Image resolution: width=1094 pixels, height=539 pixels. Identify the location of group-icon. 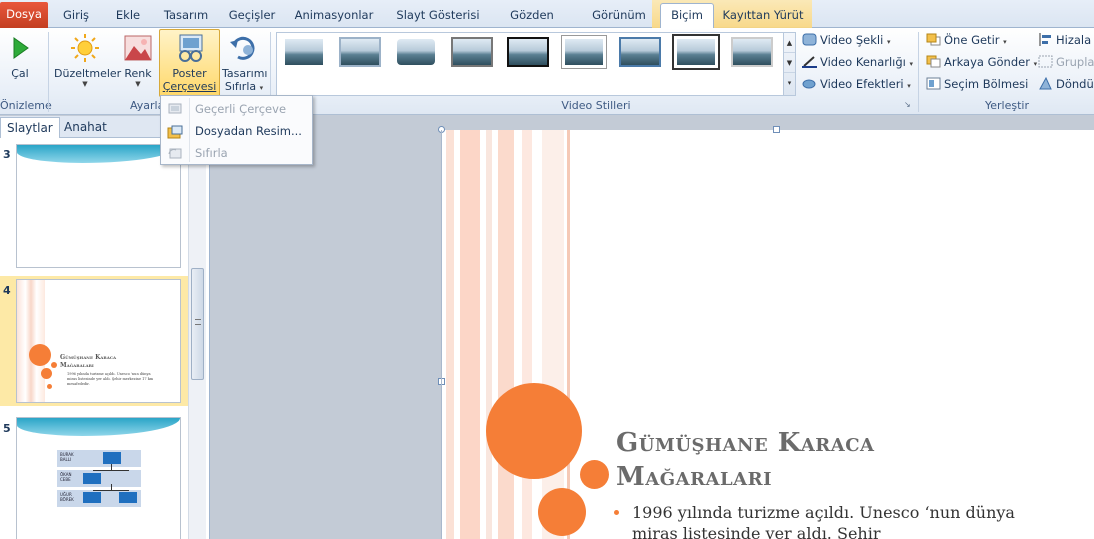
(1045, 61).